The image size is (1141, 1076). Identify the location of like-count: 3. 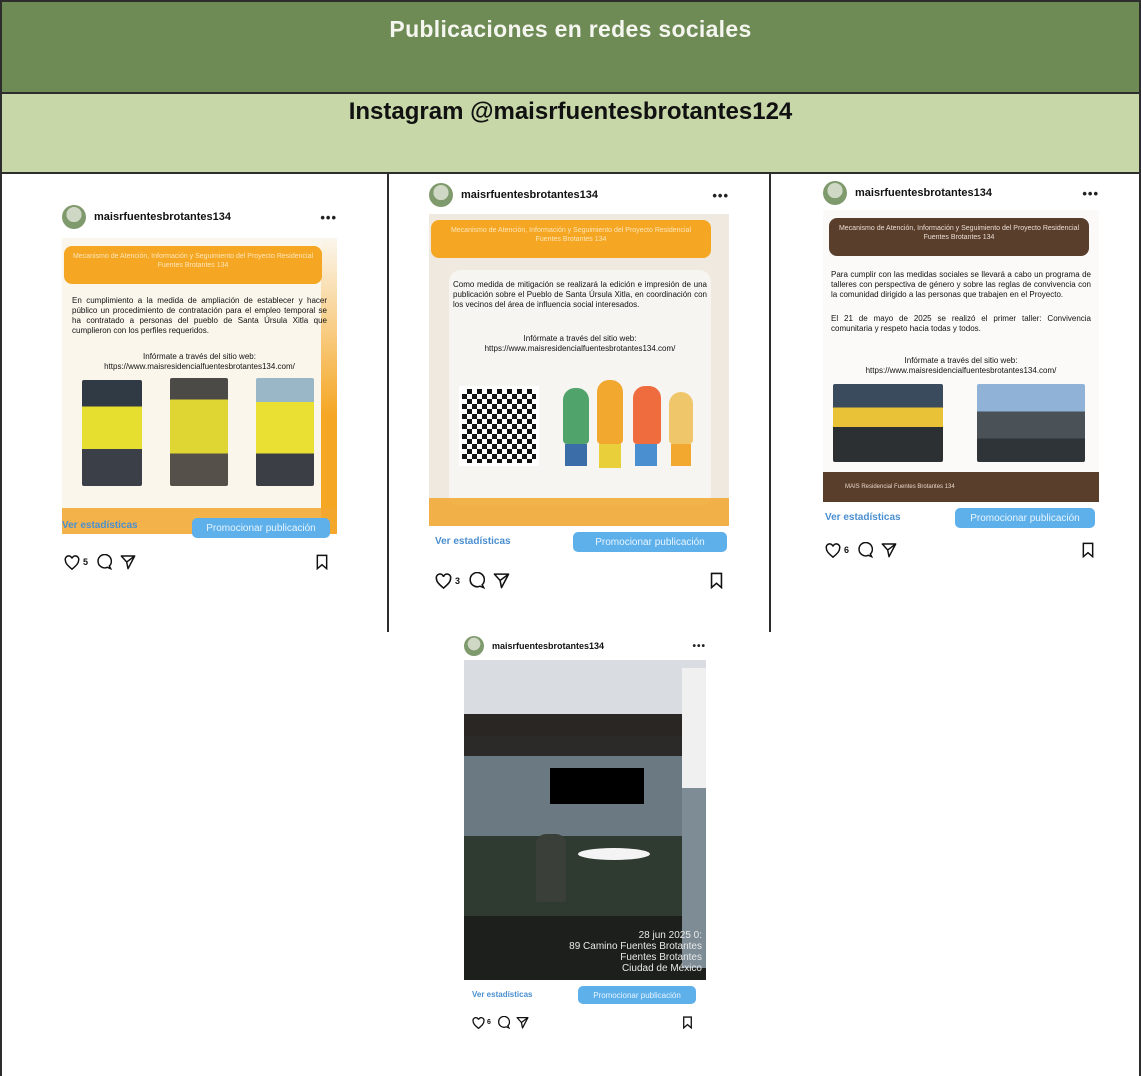
(458, 580).